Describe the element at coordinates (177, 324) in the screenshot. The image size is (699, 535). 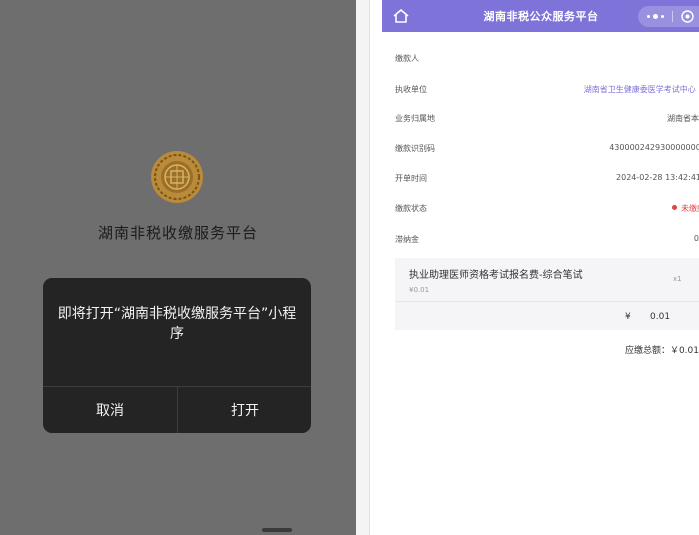
I see `dialog-message: 即将打开“湖南非税收缴服务平台”小程序` at that location.